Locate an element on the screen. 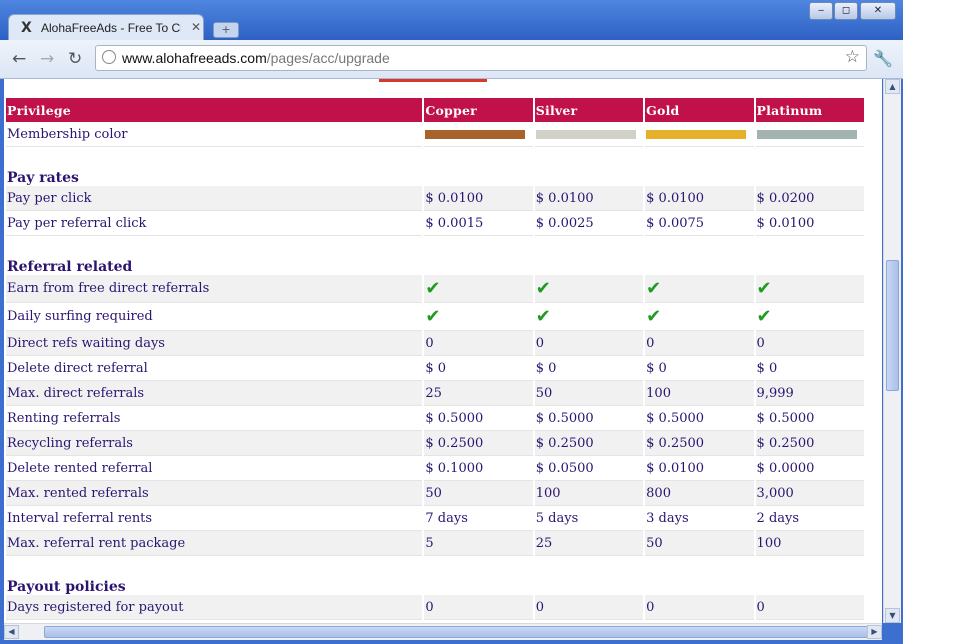  maximize-button: ◻ is located at coordinates (846, 11).